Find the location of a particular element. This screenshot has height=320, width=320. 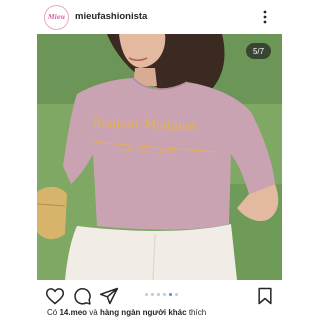

username-link: mieufashionista is located at coordinates (111, 16).